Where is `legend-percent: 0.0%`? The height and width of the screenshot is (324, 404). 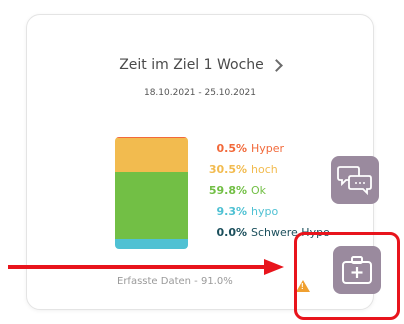 legend-percent: 0.0% is located at coordinates (231, 232).